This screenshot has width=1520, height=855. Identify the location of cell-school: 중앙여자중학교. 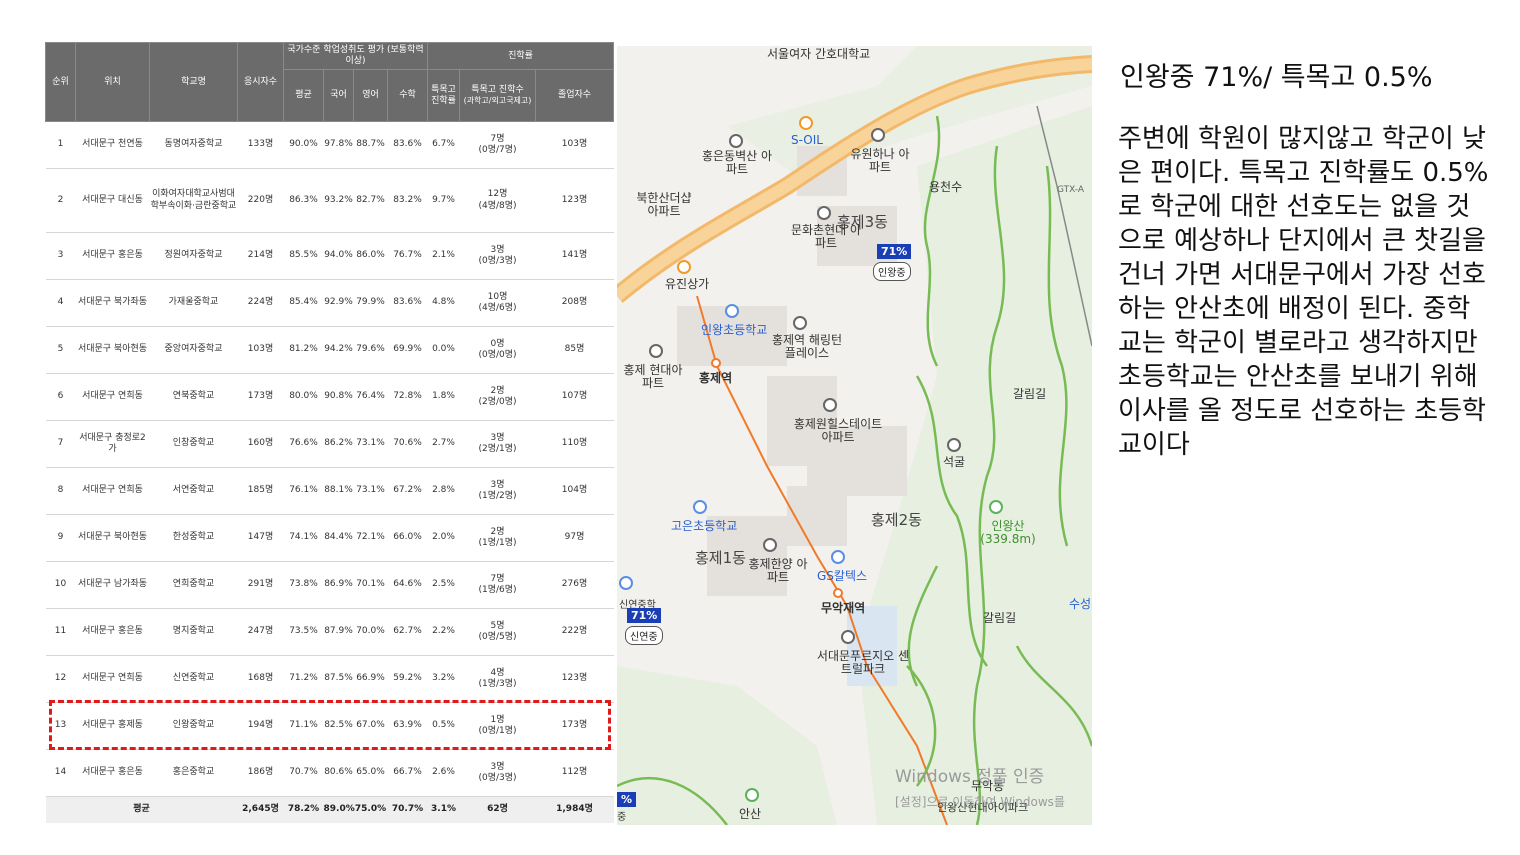
(193, 350).